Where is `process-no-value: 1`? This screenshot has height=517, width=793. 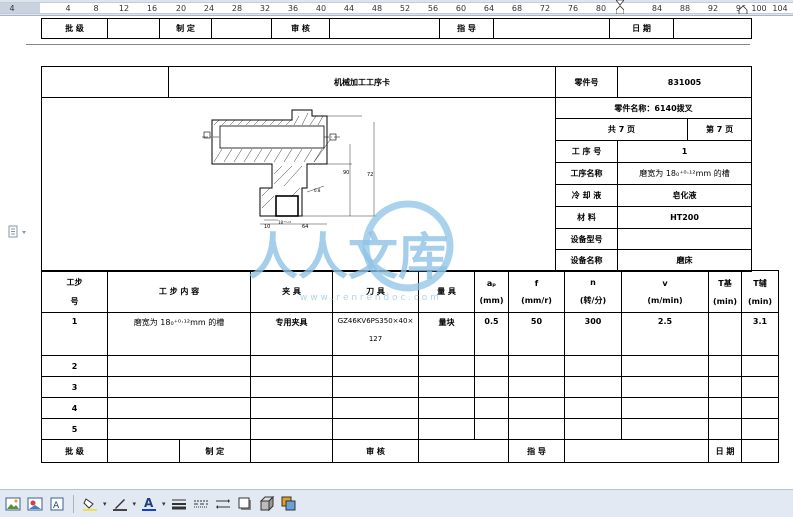
process-no-value: 1 is located at coordinates (683, 151).